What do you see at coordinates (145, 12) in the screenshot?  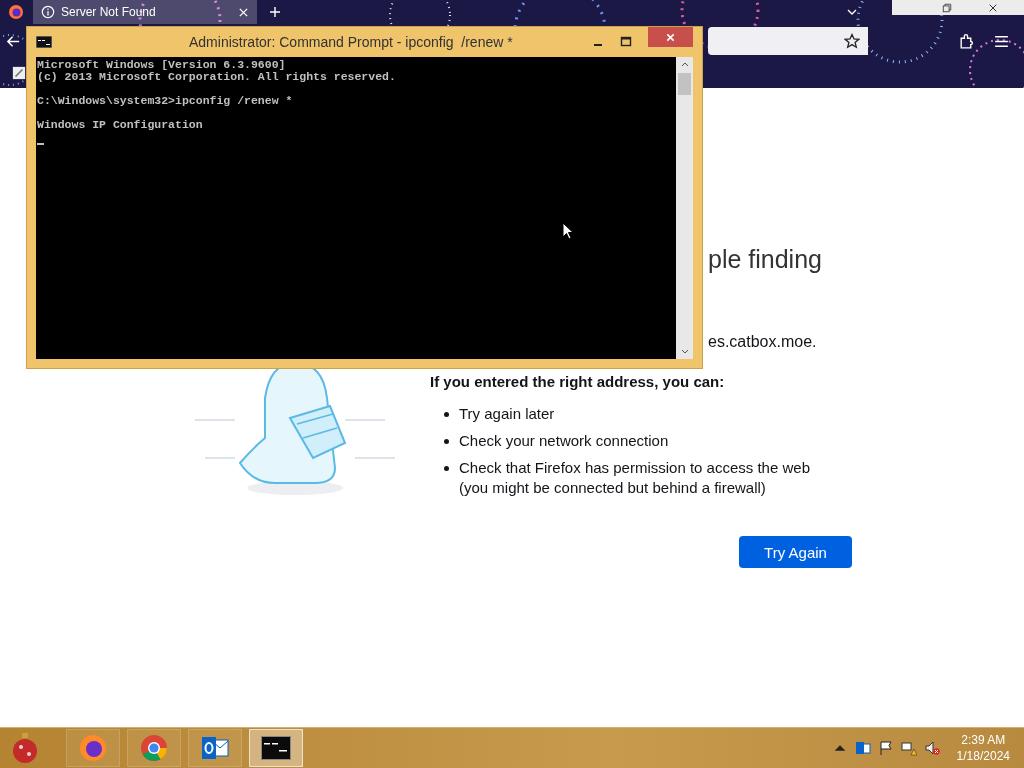 I see `browser-tab: Server Not Found` at bounding box center [145, 12].